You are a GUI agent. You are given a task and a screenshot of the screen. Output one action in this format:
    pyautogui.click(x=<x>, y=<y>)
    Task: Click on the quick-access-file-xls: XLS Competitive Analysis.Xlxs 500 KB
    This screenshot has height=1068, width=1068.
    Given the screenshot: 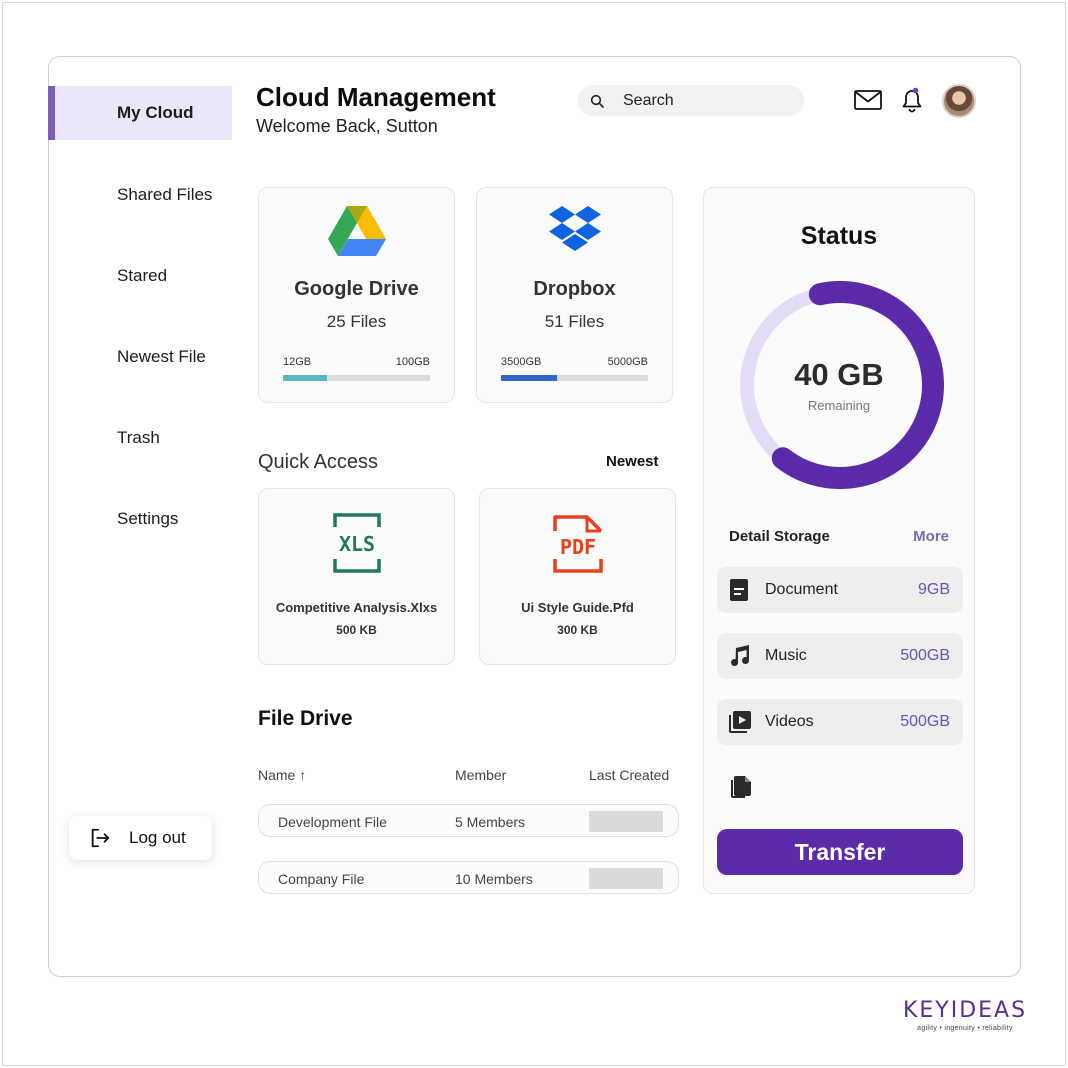 What is the action you would take?
    pyautogui.click(x=356, y=576)
    